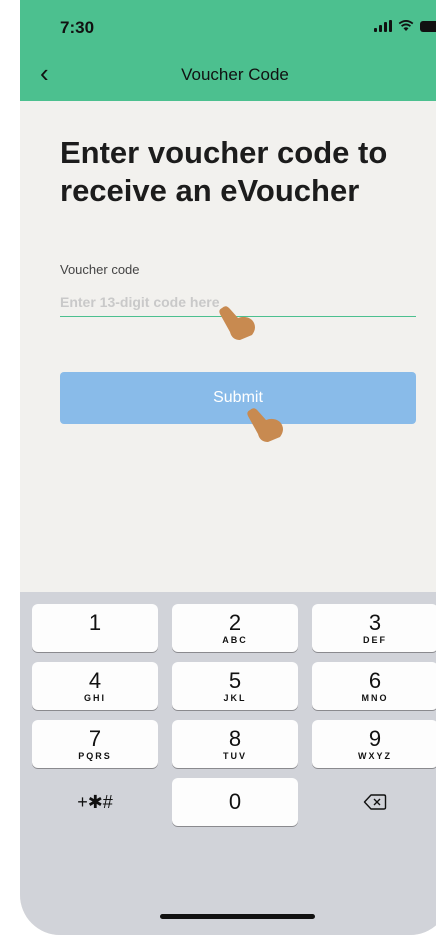 Image resolution: width=436 pixels, height=935 pixels. What do you see at coordinates (235, 744) in the screenshot?
I see `key-8: 8 TUV` at bounding box center [235, 744].